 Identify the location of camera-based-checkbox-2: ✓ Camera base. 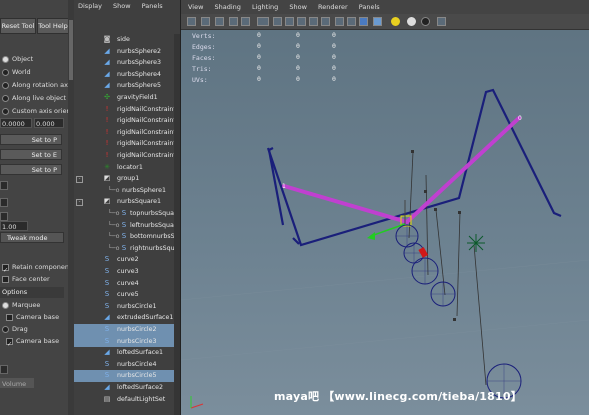
(32, 342).